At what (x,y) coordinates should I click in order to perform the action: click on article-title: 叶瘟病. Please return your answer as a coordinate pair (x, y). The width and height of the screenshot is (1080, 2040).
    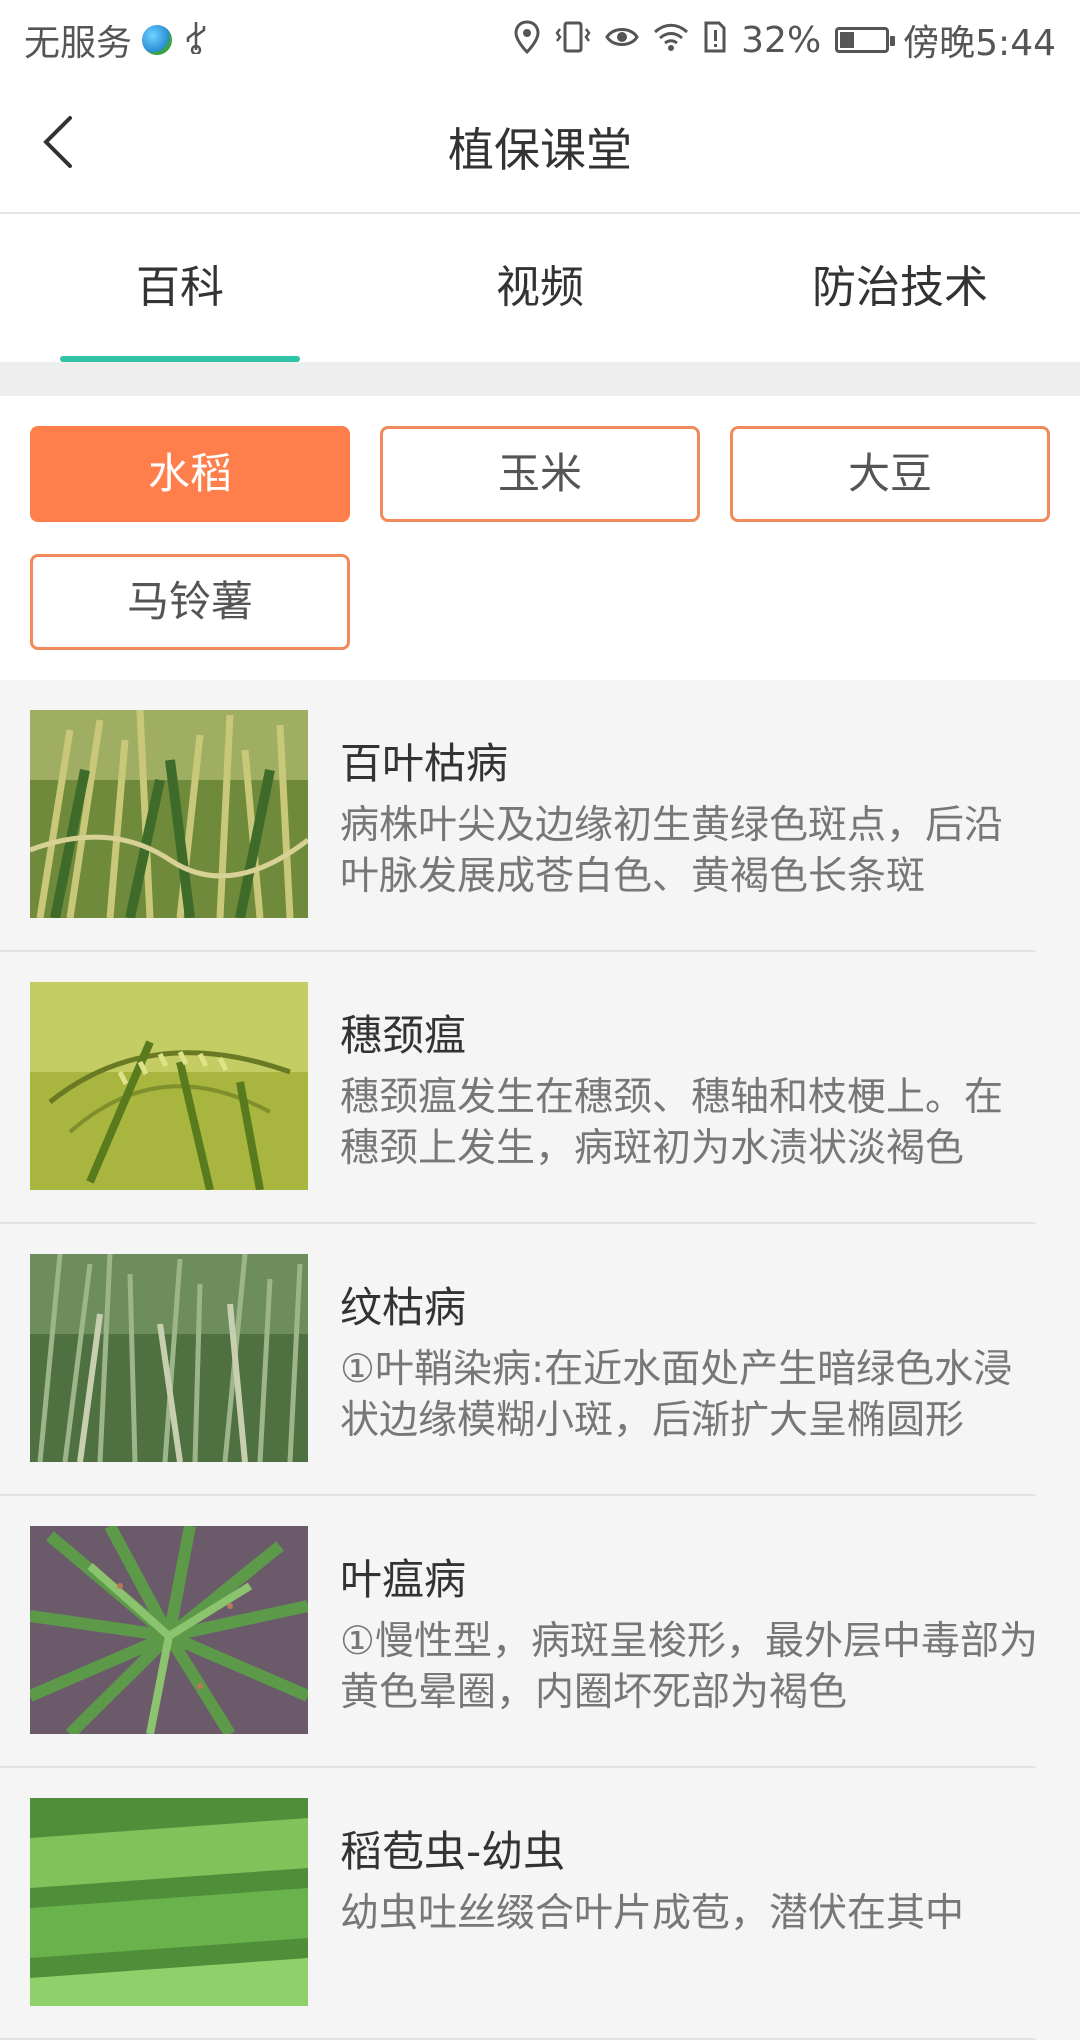
    Looking at the image, I should click on (403, 1579).